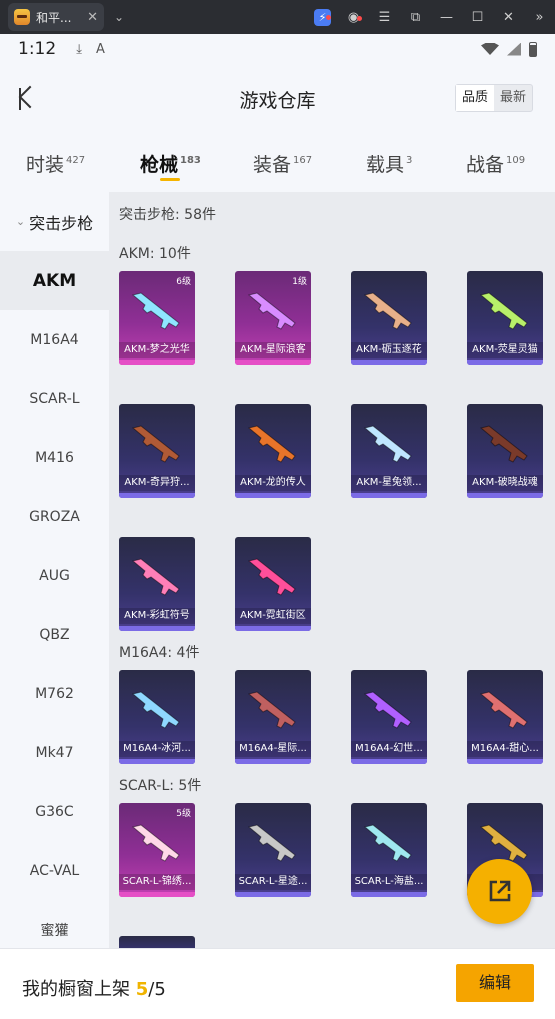  What do you see at coordinates (54, 634) in the screenshot?
I see `sidebar-item-qbz: QBZ` at bounding box center [54, 634].